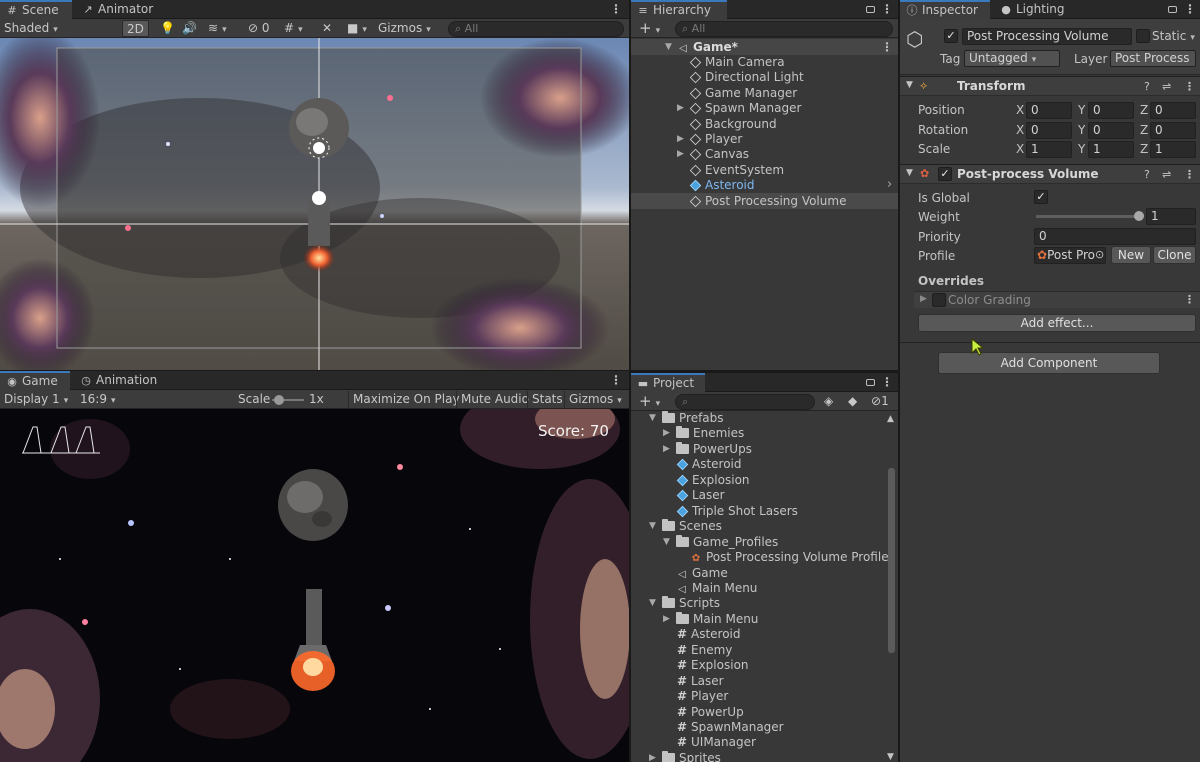  What do you see at coordinates (1115, 236) in the screenshot?
I see `priority-field: 0` at bounding box center [1115, 236].